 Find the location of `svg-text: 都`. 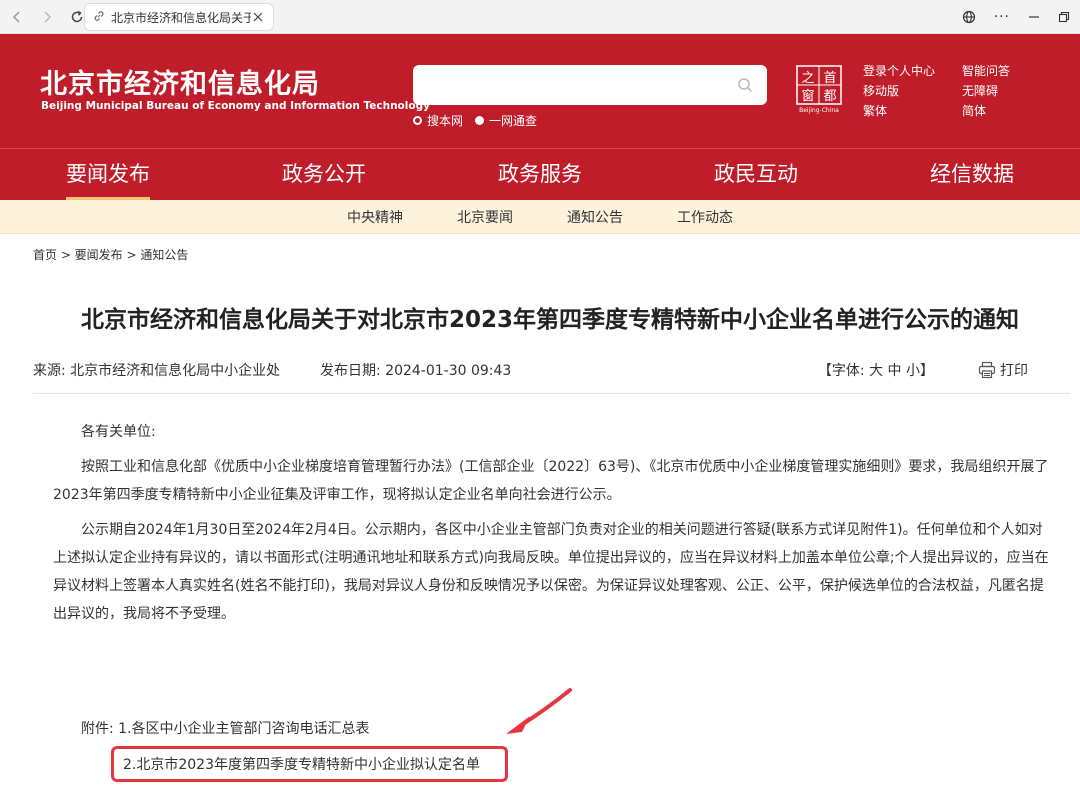

svg-text: 都 is located at coordinates (829, 96).